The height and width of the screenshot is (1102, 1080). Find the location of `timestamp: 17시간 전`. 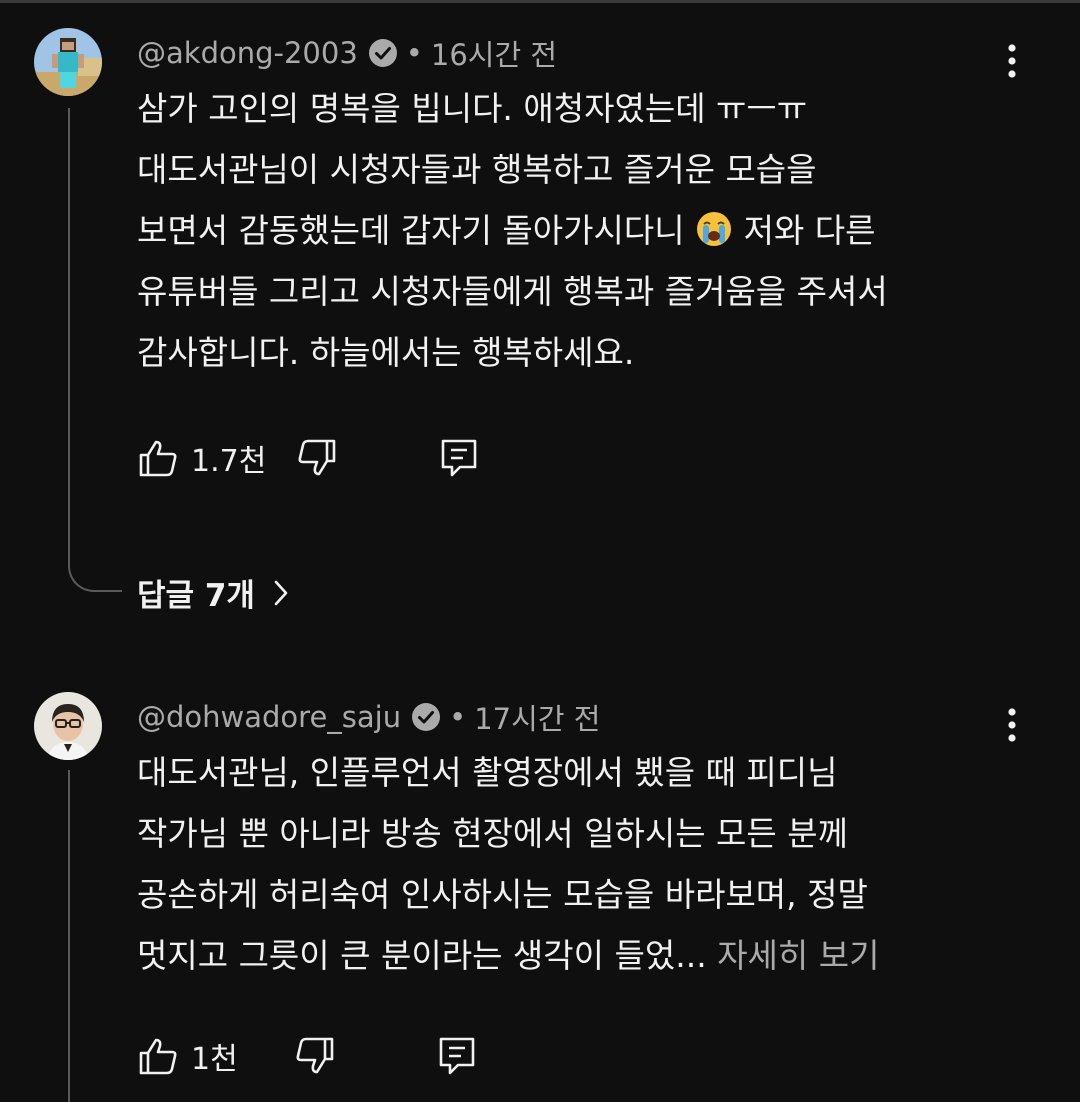

timestamp: 17시간 전 is located at coordinates (537, 717).